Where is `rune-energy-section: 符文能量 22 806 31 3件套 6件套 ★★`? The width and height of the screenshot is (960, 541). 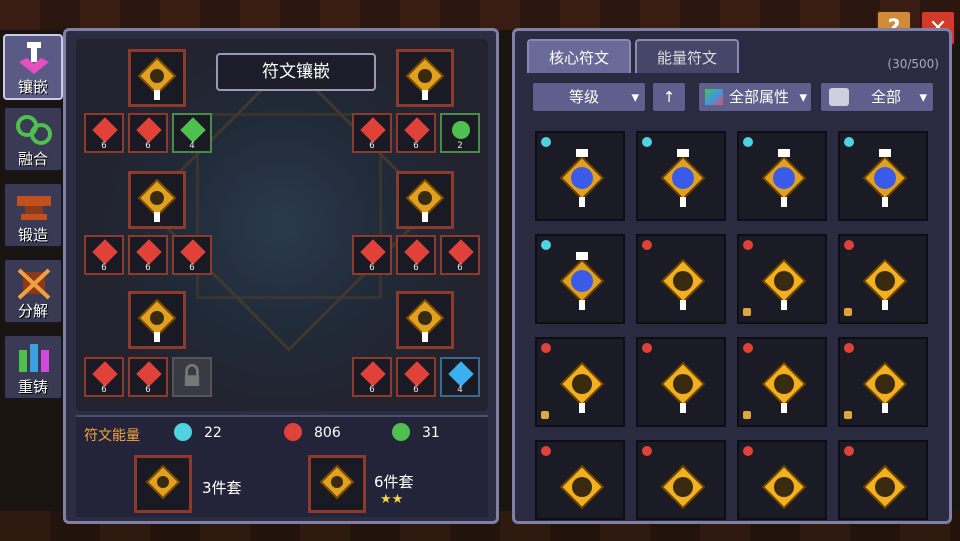
rune-energy-section: 符文能量 22 806 31 3件套 6件套 ★★ is located at coordinates (282, 466).